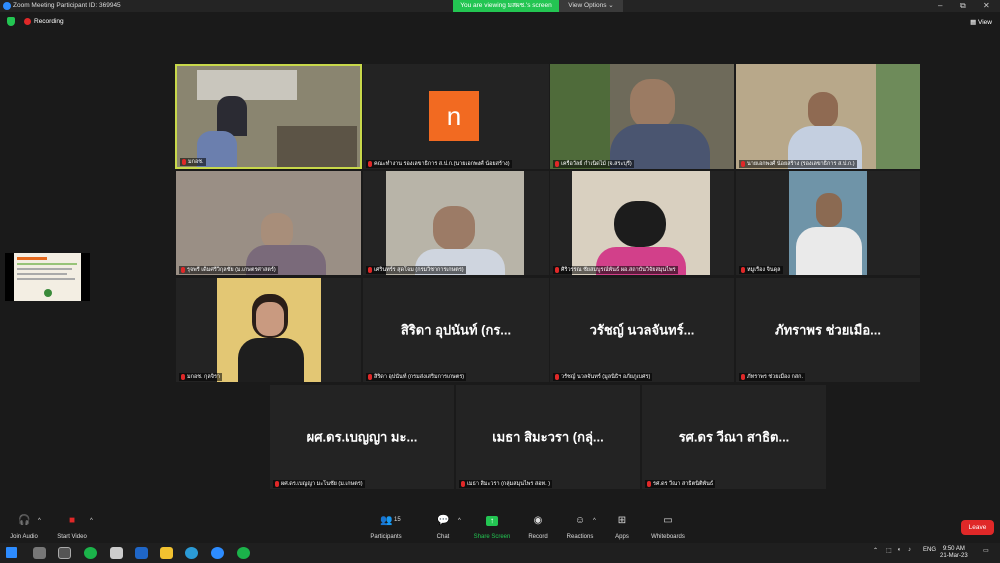 The width and height of the screenshot is (1000, 563). I want to click on apps-button: ⊞ Apps, so click(622, 526).